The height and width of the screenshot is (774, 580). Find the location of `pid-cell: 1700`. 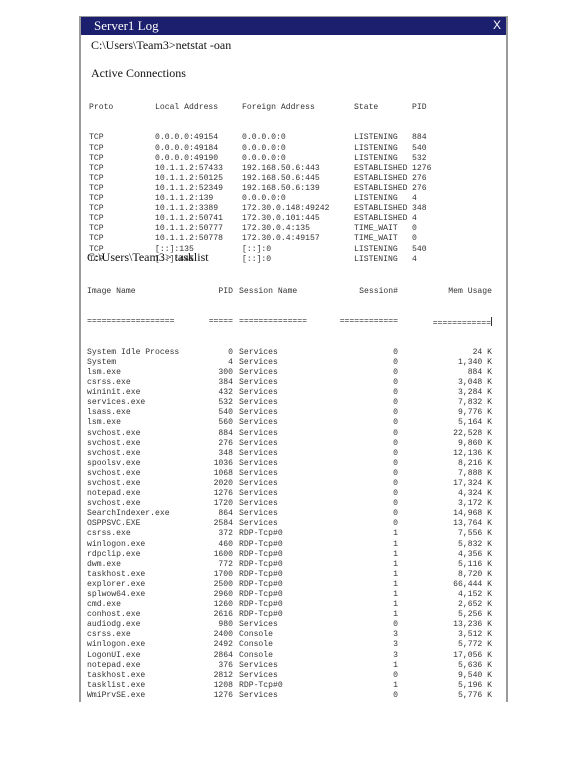

pid-cell: 1700 is located at coordinates (223, 574).